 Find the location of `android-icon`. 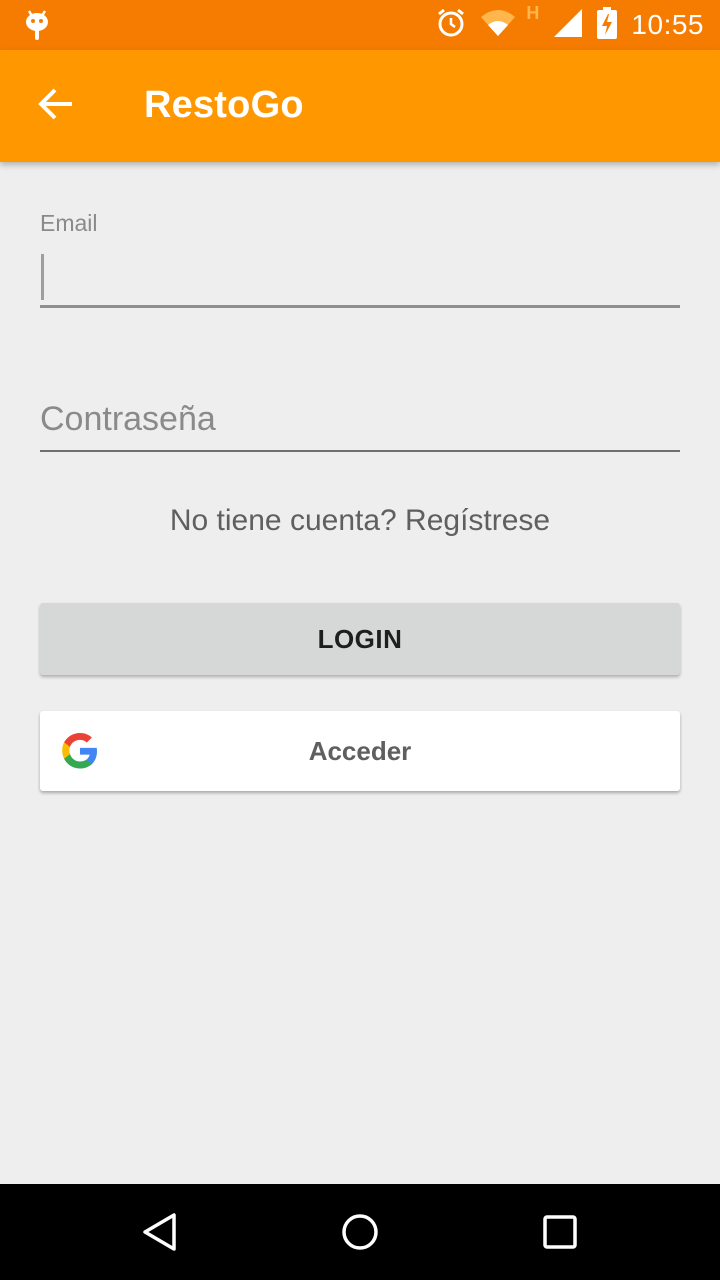

android-icon is located at coordinates (37, 25).